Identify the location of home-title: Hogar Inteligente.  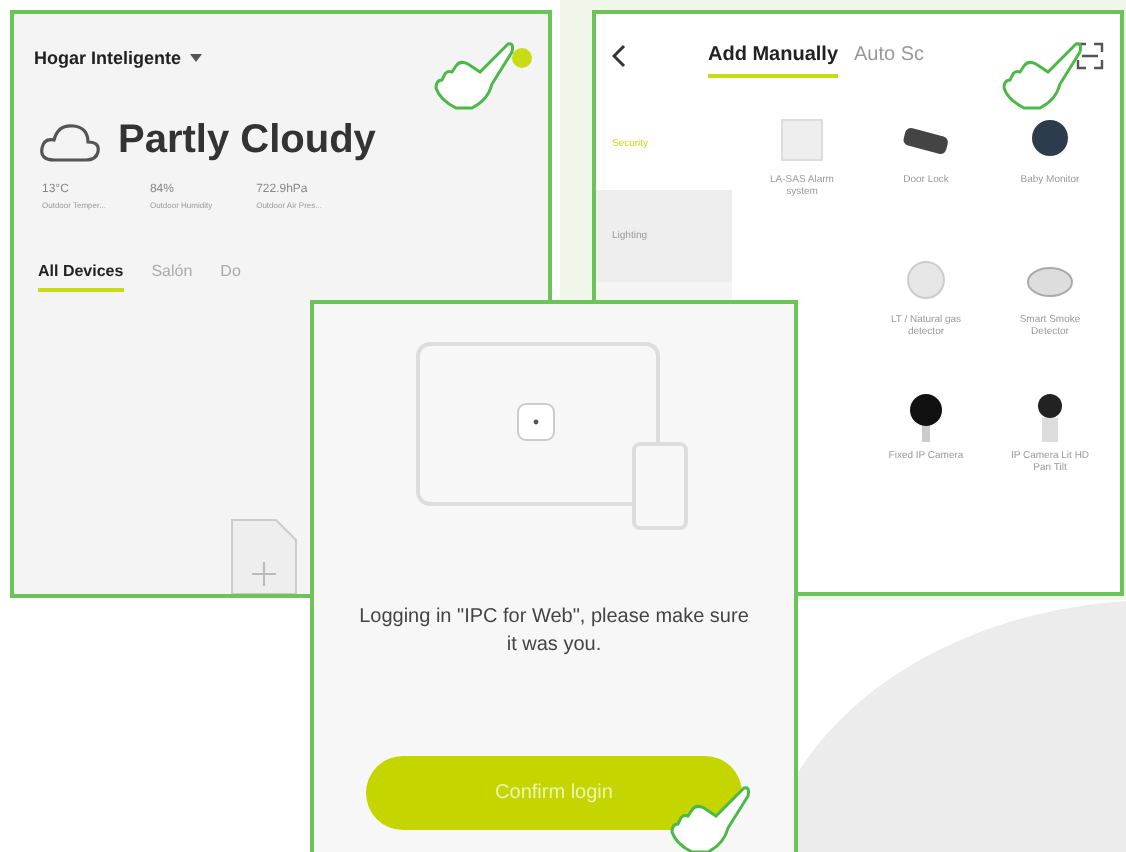
(108, 58).